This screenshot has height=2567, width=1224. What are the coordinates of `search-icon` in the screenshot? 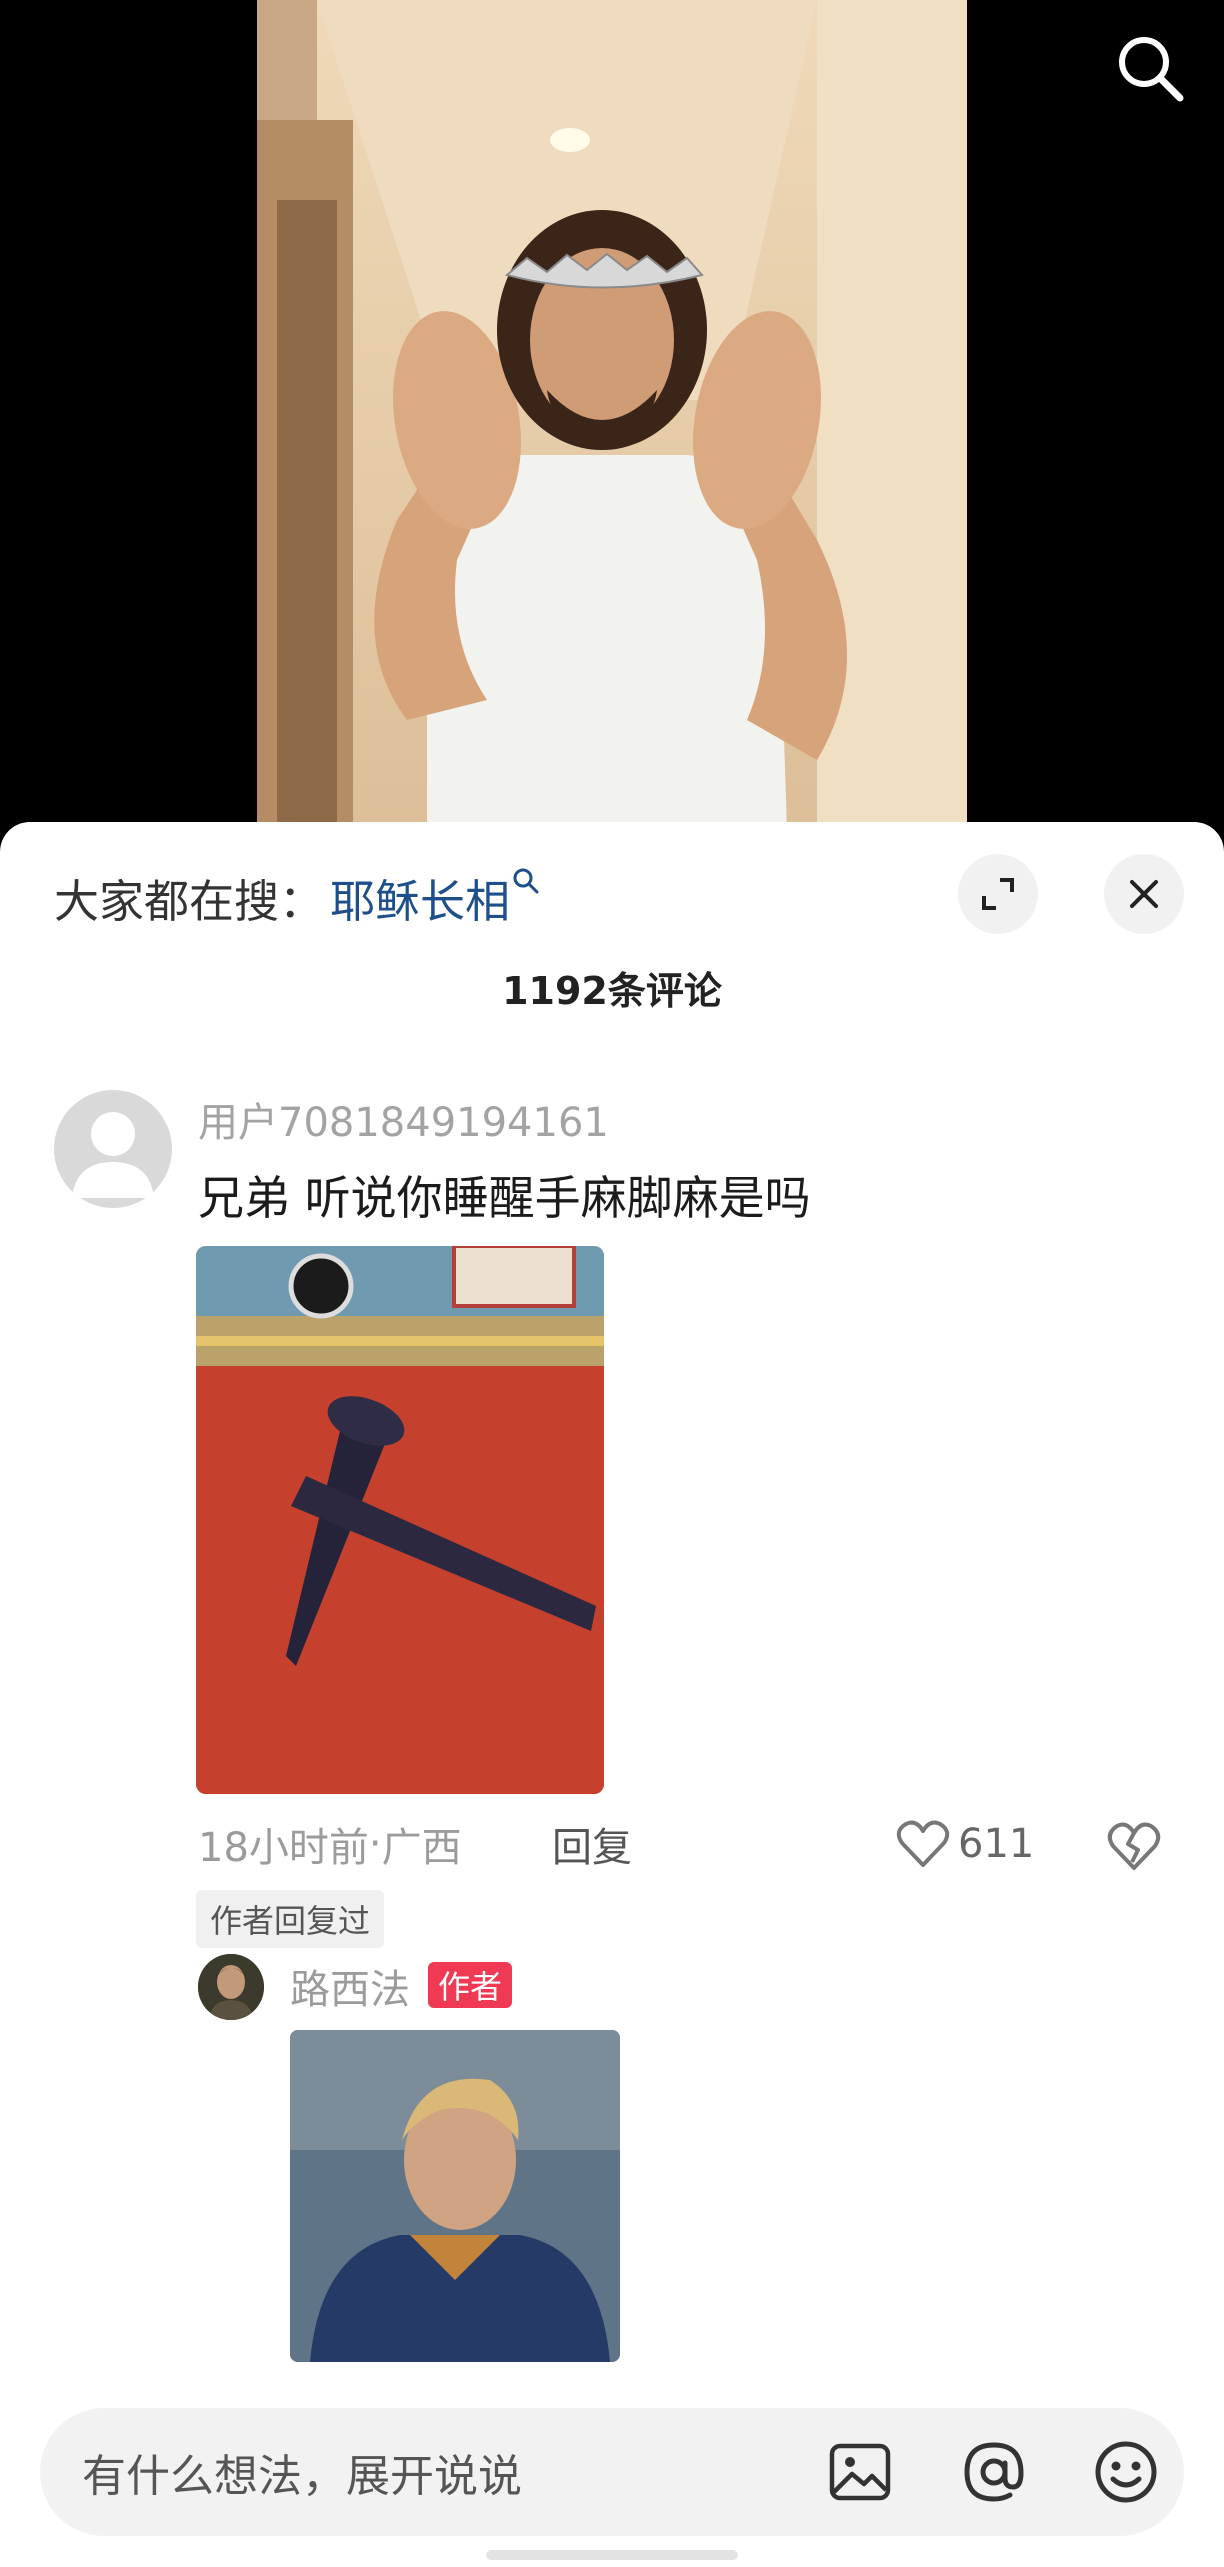 It's located at (1151, 69).